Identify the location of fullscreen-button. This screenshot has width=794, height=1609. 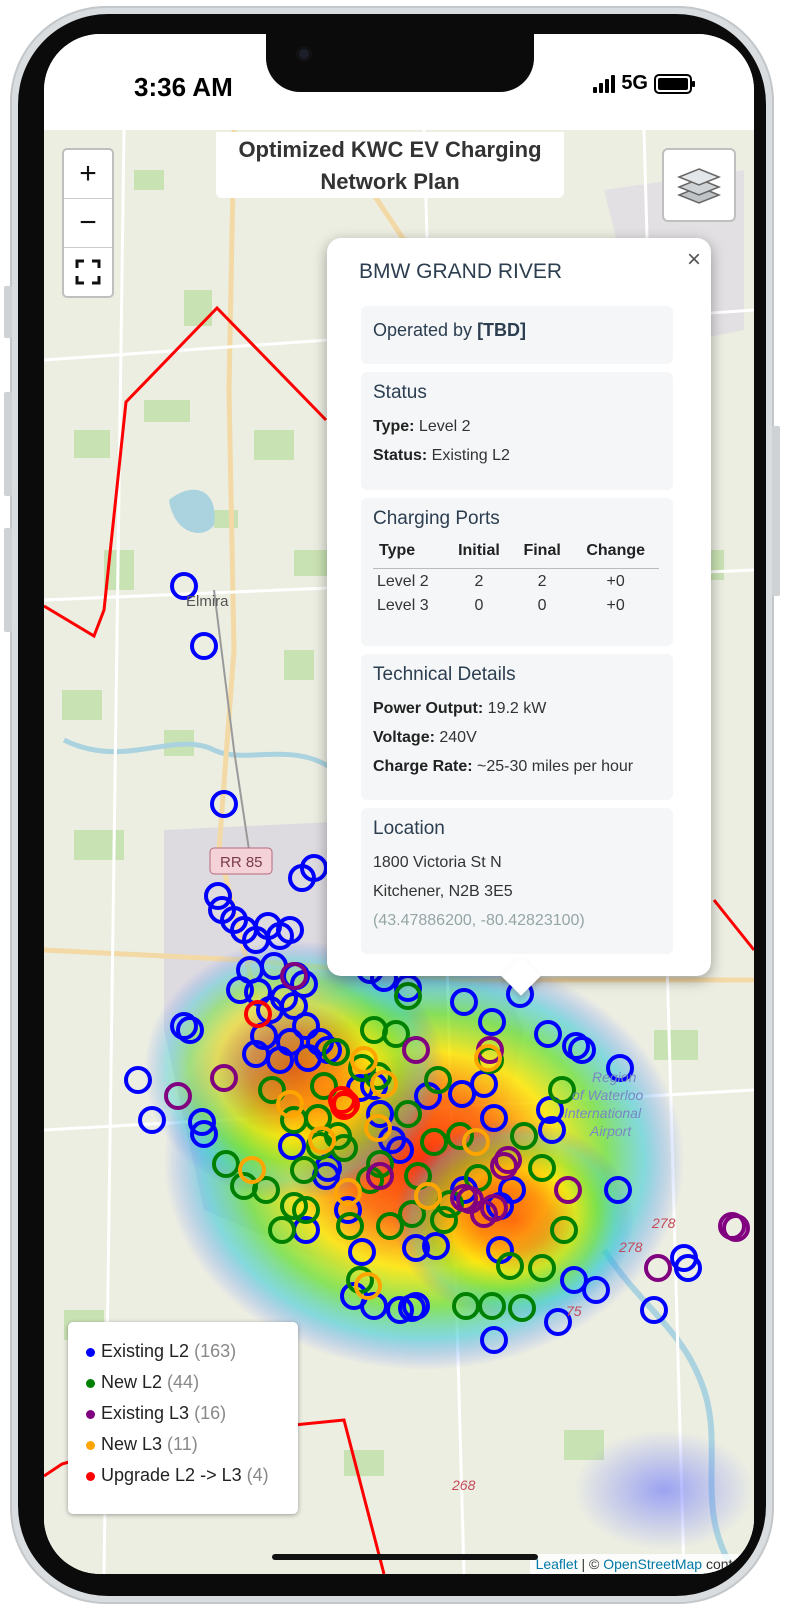
(88, 272).